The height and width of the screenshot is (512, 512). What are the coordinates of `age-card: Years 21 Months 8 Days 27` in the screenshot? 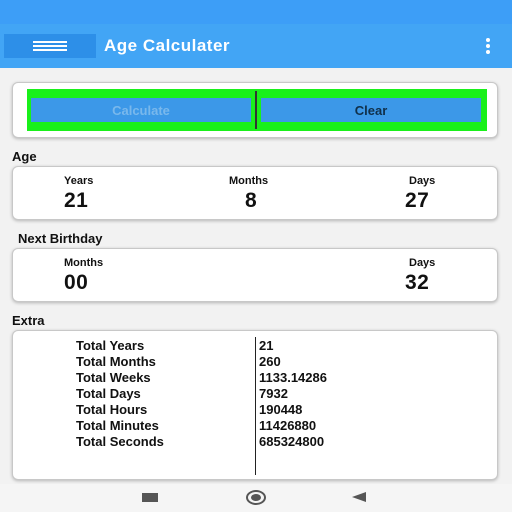 It's located at (255, 193).